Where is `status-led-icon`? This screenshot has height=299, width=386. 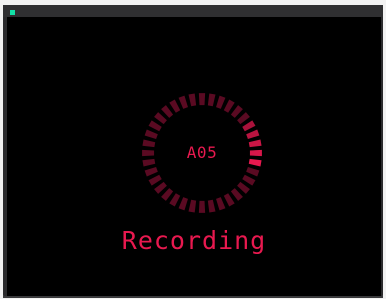 status-led-icon is located at coordinates (12, 12).